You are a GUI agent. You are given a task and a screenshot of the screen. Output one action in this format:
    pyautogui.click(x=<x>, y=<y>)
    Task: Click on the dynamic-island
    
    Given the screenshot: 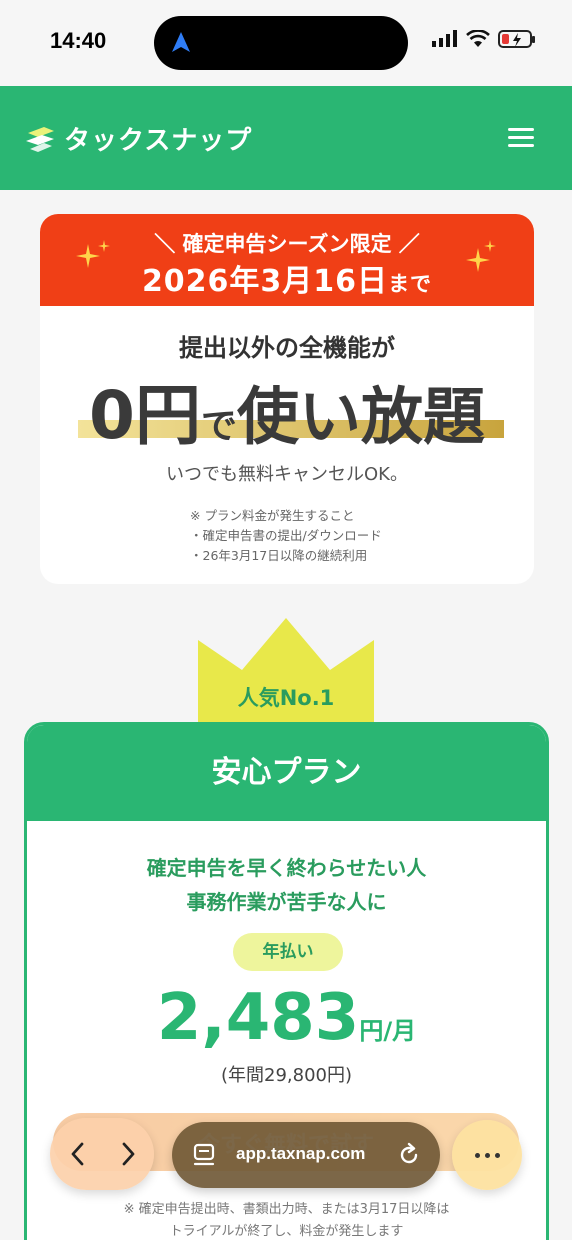 What is the action you would take?
    pyautogui.click(x=281, y=43)
    